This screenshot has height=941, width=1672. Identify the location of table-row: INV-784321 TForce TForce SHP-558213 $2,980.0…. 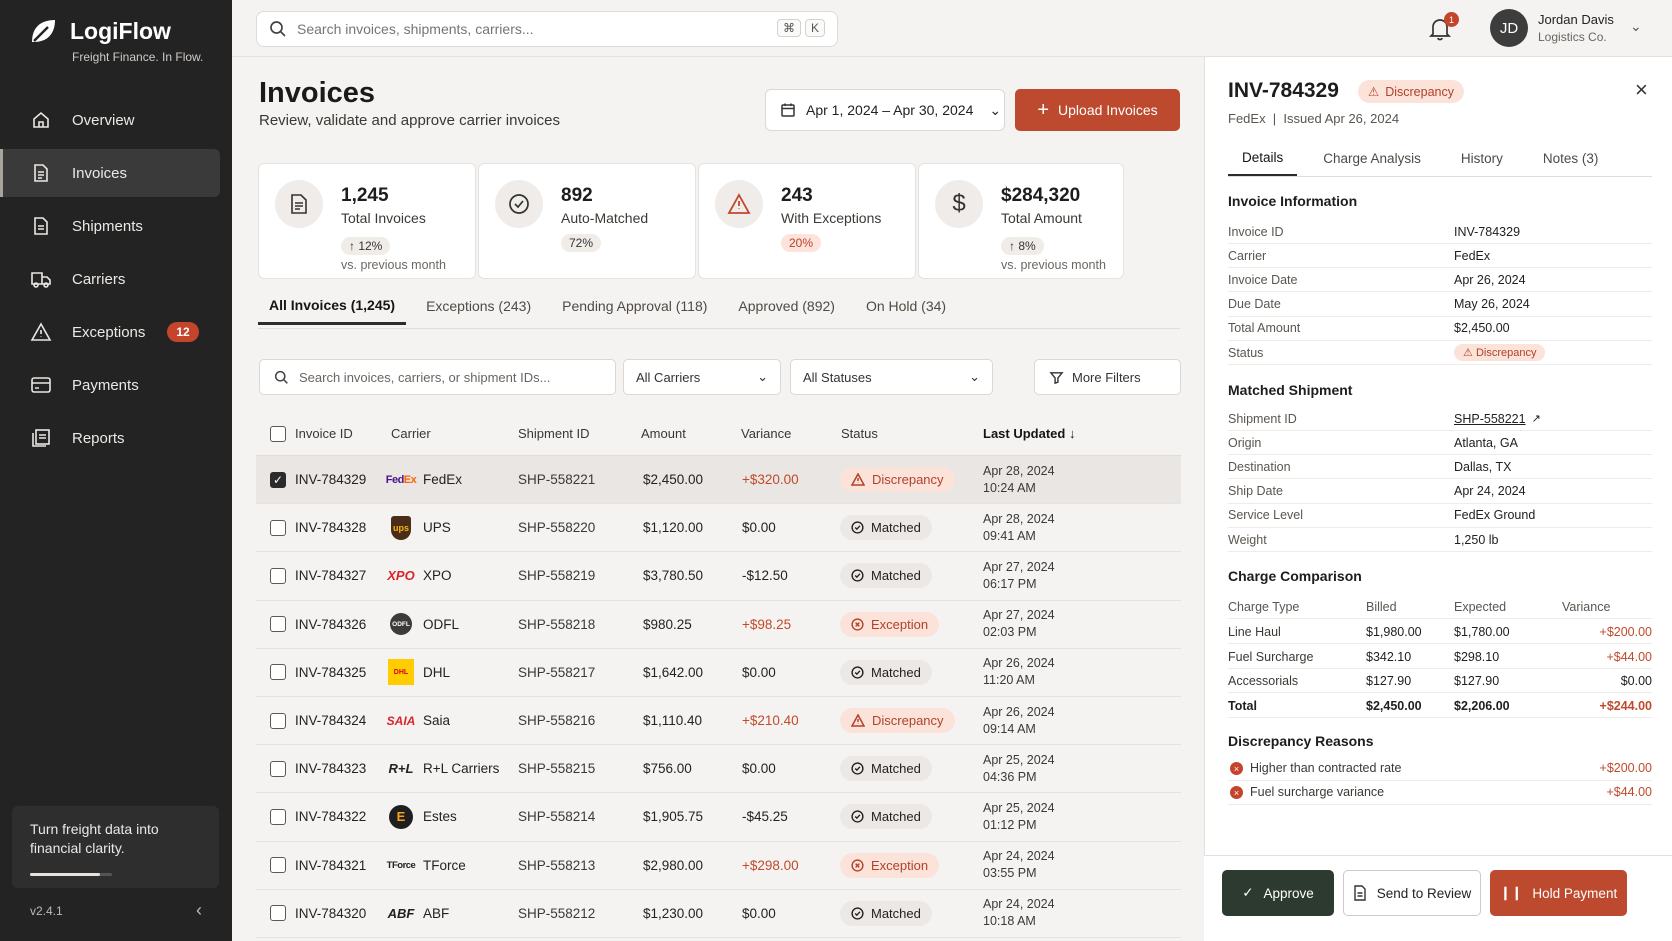
(718, 866).